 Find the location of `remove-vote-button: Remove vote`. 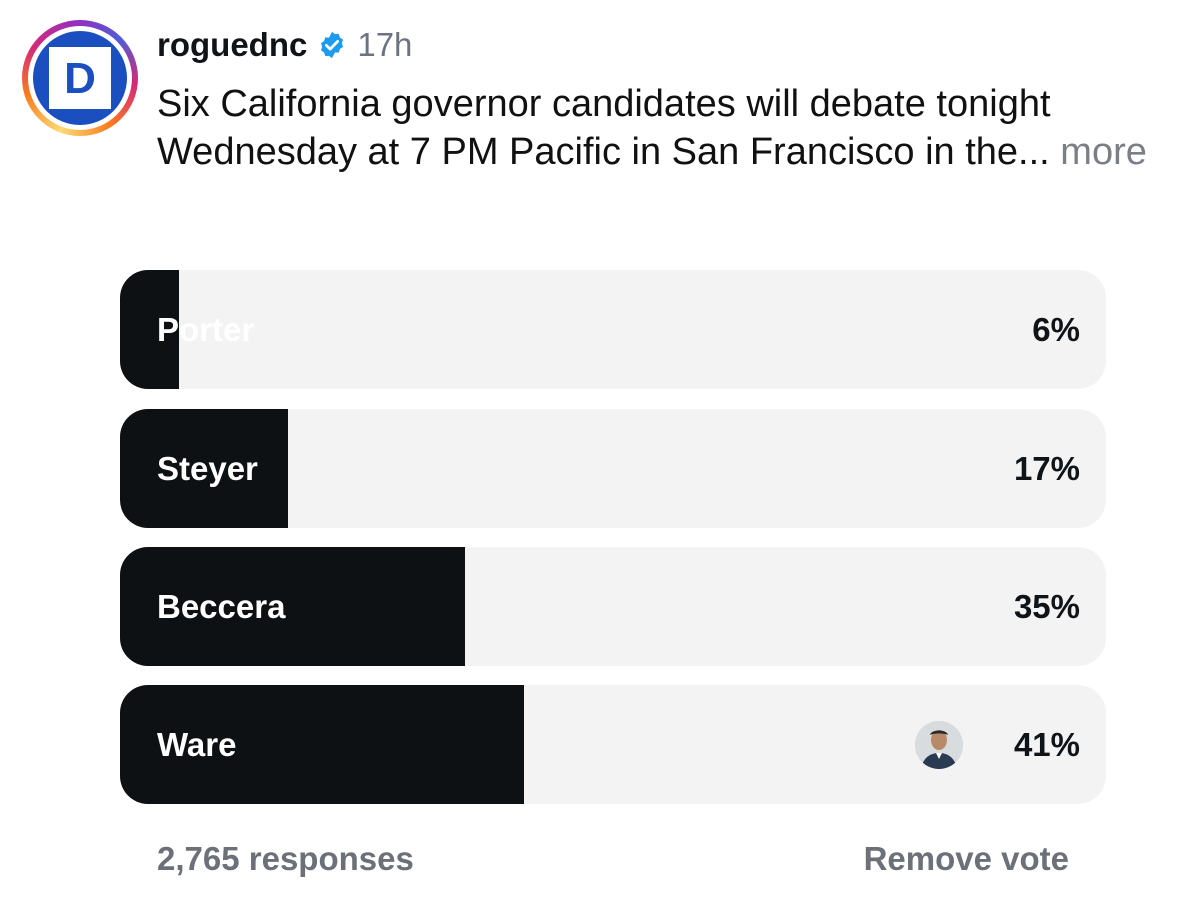

remove-vote-button: Remove vote is located at coordinates (966, 859).